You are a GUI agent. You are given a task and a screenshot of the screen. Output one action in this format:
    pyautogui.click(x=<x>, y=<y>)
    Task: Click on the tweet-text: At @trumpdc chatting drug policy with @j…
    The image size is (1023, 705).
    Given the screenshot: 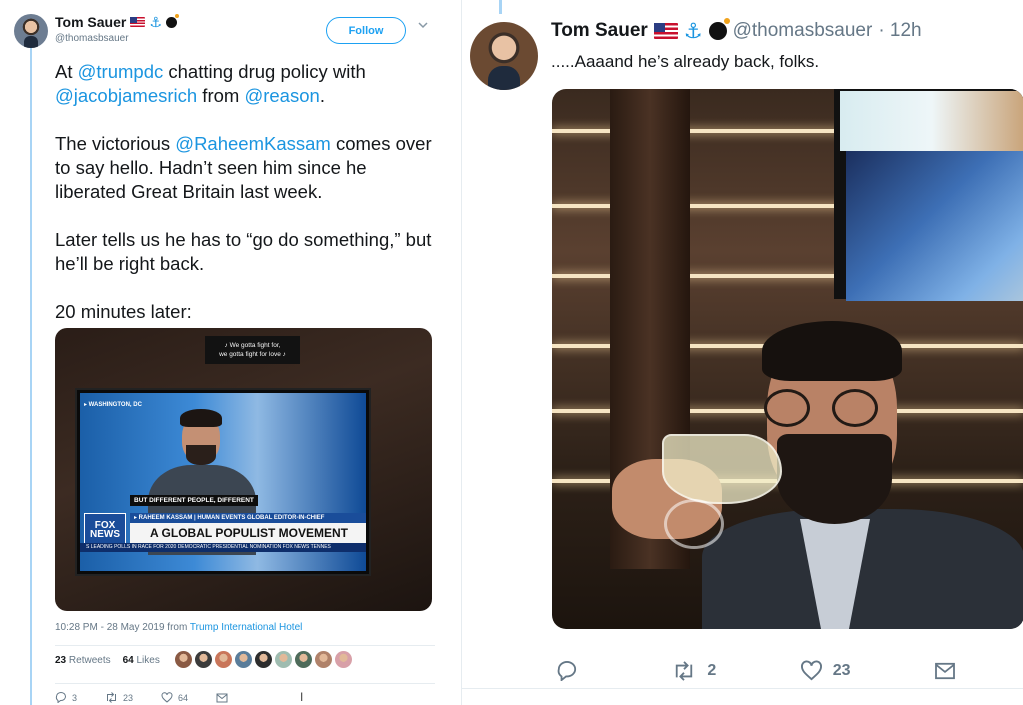 What is the action you would take?
    pyautogui.click(x=247, y=192)
    